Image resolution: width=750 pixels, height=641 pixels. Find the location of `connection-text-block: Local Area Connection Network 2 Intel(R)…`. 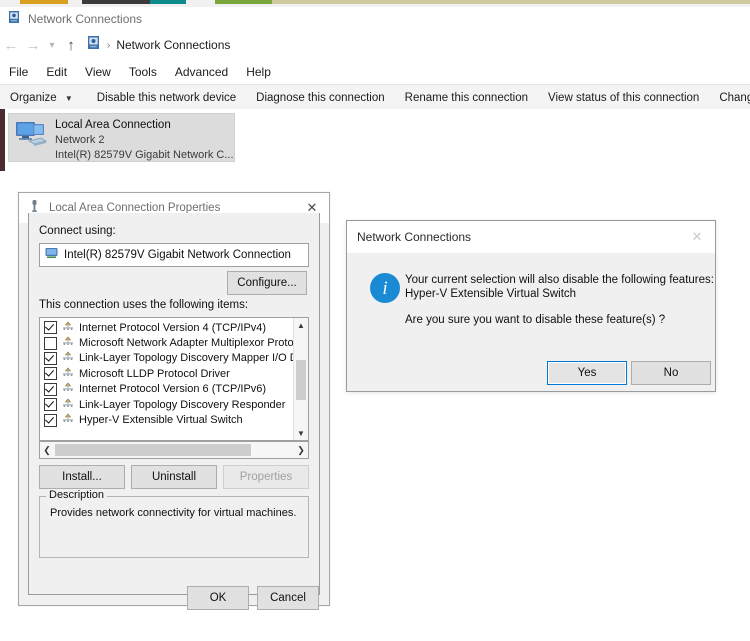

connection-text-block: Local Area Connection Network 2 Intel(R)… is located at coordinates (144, 138).